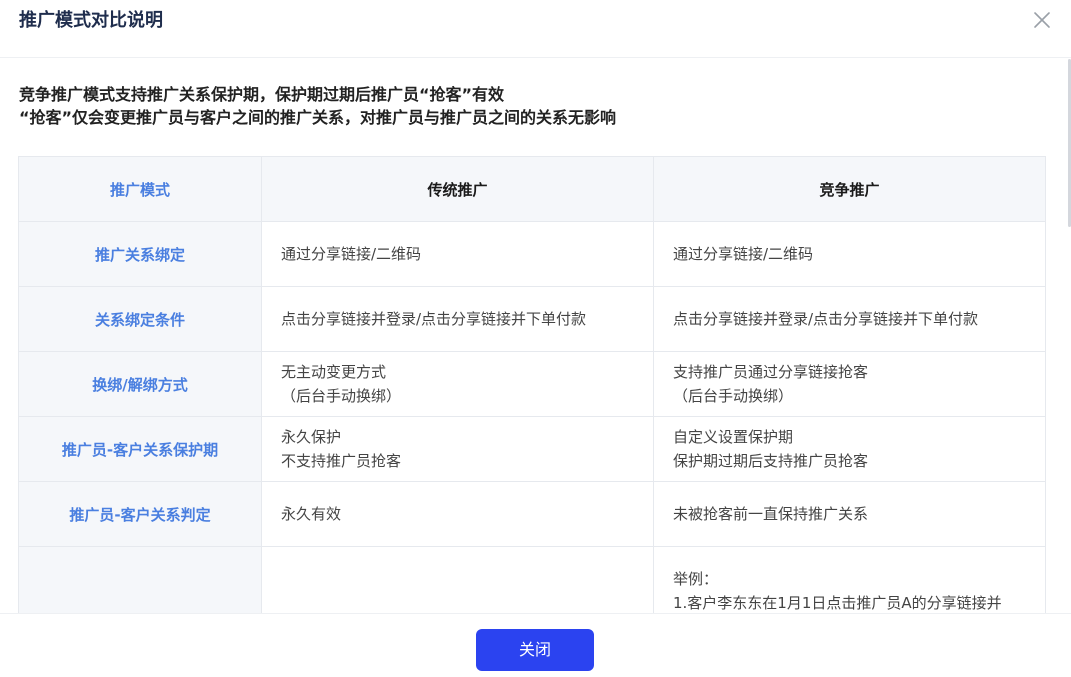  I want to click on dialog-title: 推广模式对比说明, so click(91, 20).